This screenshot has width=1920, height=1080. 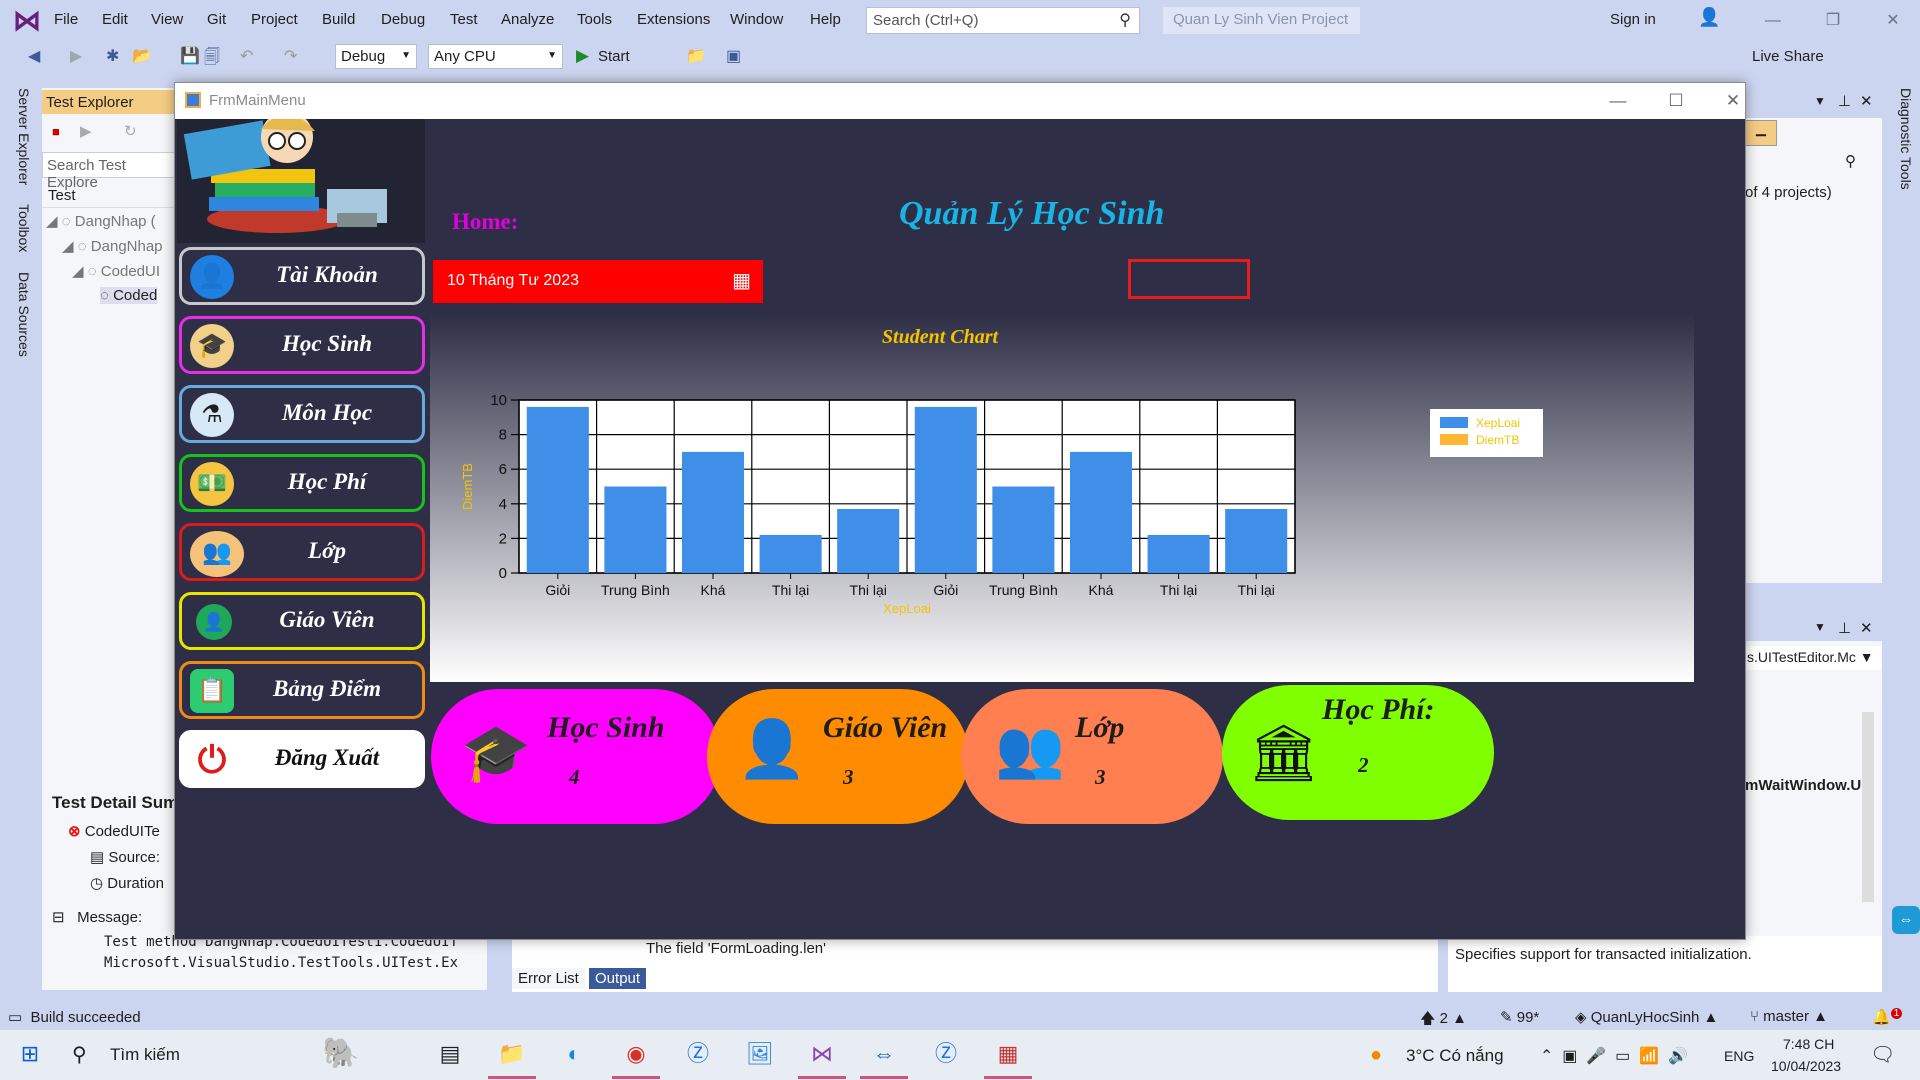 What do you see at coordinates (30, 1054) in the screenshot?
I see `windows-start-icon: ⊞` at bounding box center [30, 1054].